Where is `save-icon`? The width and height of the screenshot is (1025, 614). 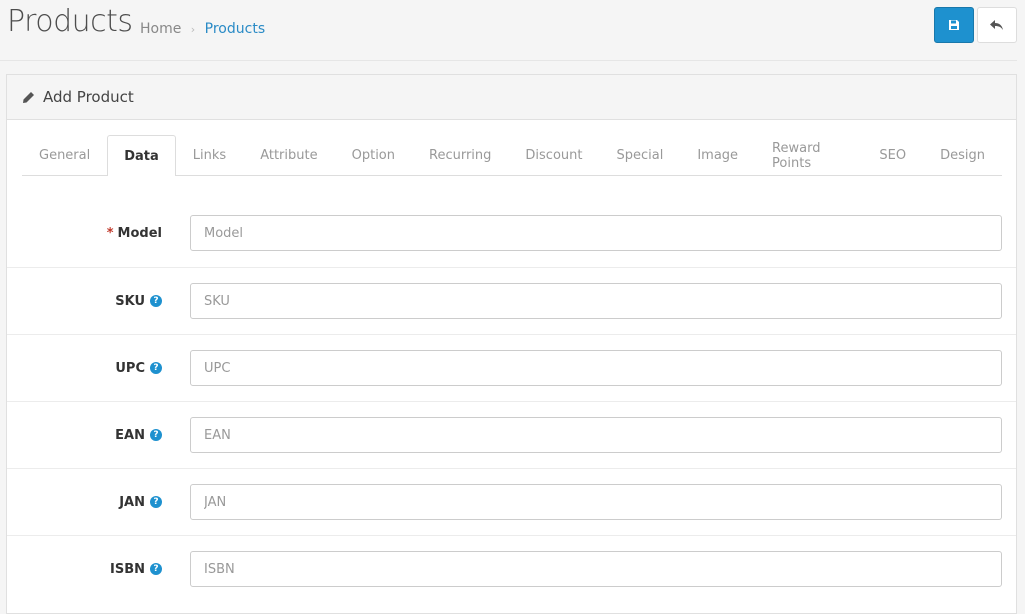 save-icon is located at coordinates (954, 25).